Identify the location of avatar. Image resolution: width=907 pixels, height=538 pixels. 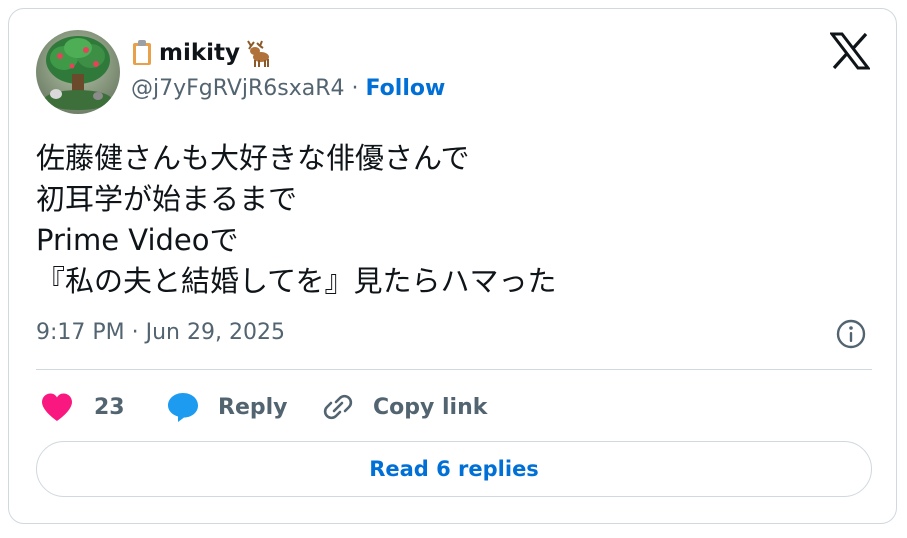
(78, 72).